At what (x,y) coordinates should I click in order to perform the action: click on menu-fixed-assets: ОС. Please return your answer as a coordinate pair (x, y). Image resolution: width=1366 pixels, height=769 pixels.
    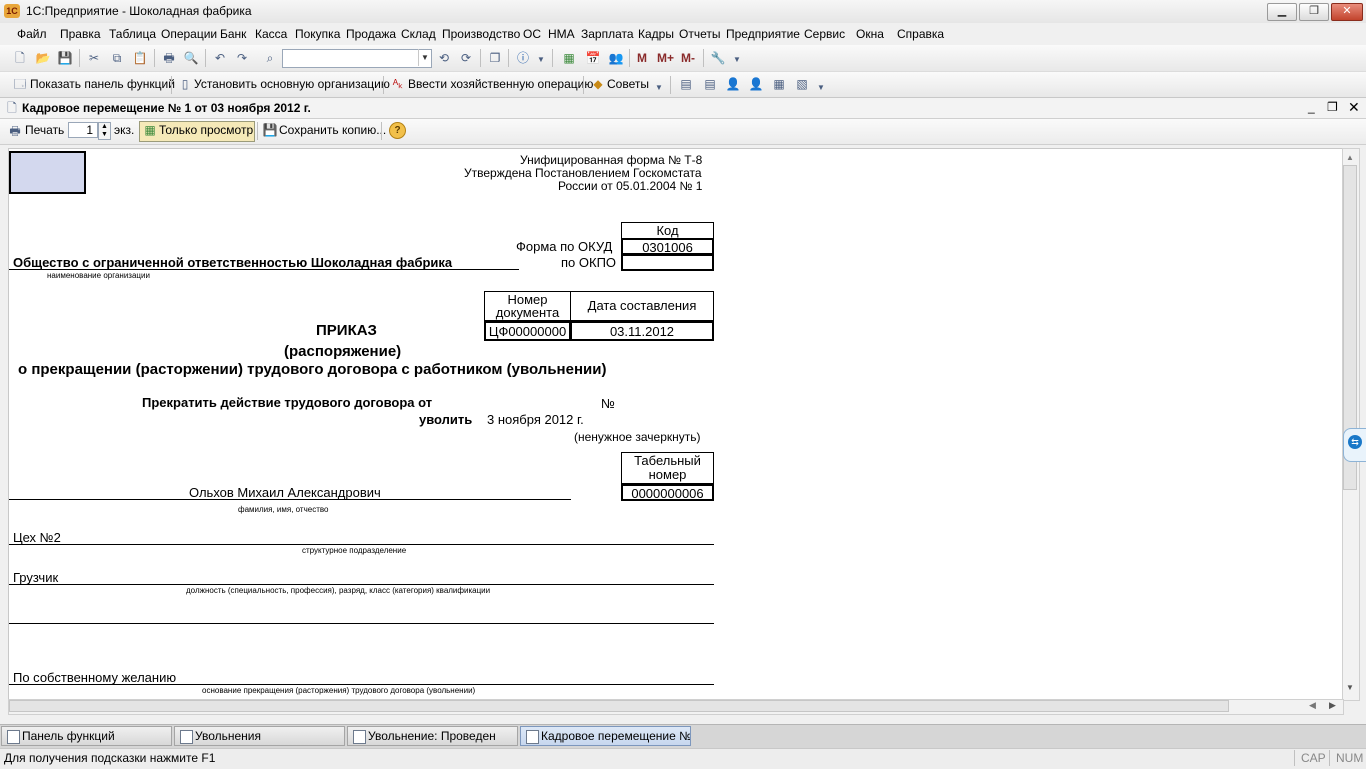
    Looking at the image, I should click on (532, 34).